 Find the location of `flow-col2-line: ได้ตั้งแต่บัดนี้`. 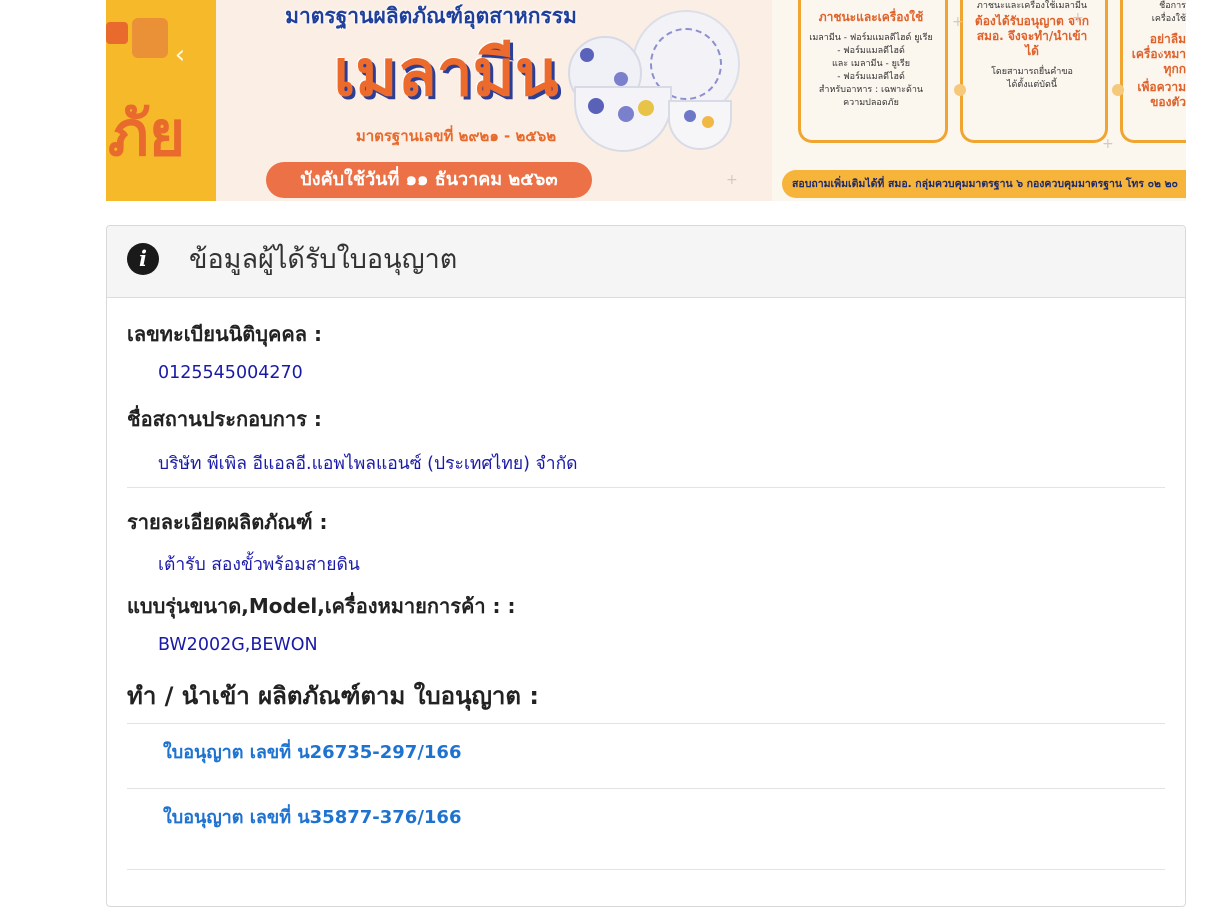

flow-col2-line: ได้ตั้งแต่บัดนี้ is located at coordinates (1032, 85).